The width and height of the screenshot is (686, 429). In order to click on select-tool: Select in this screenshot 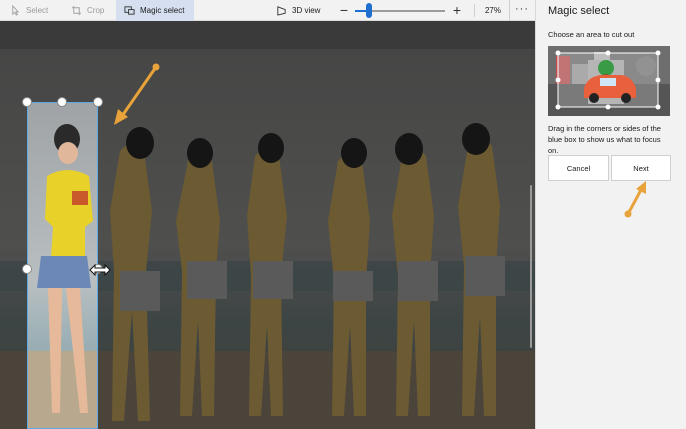, I will do `click(29, 10)`.